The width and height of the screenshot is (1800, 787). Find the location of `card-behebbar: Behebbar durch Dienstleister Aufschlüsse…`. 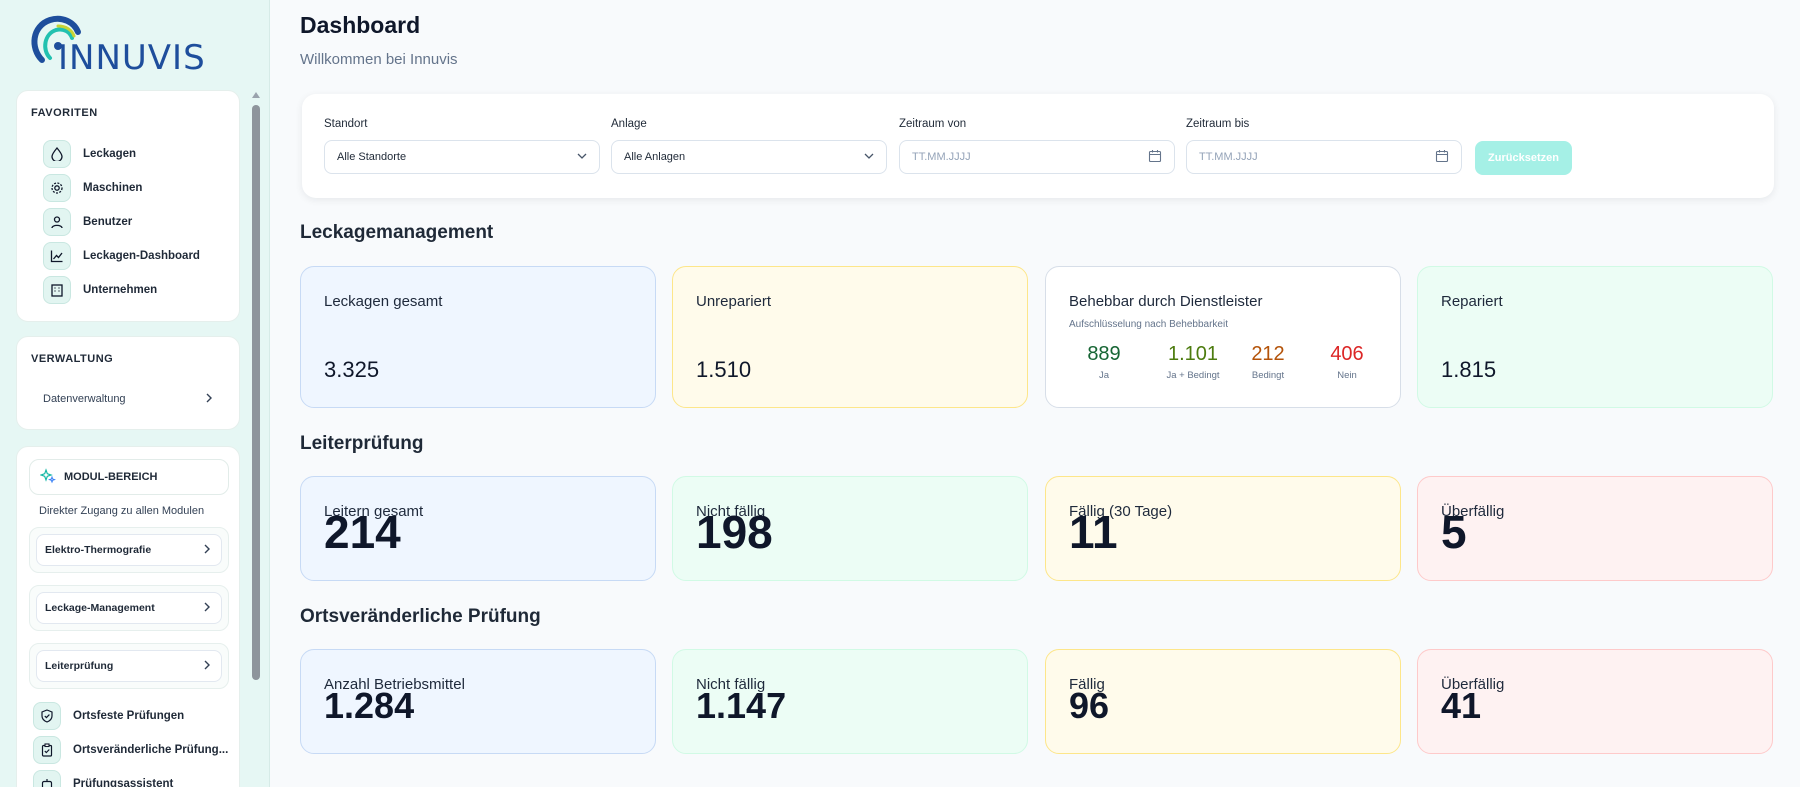

card-behebbar: Behebbar durch Dienstleister Aufschlüsse… is located at coordinates (1223, 337).